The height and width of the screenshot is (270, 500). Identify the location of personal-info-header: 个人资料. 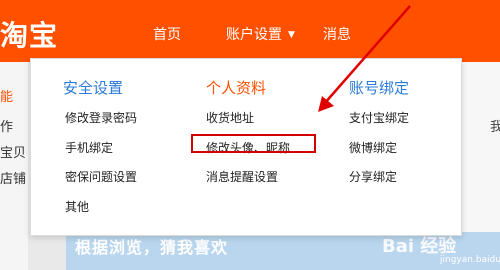
(236, 88).